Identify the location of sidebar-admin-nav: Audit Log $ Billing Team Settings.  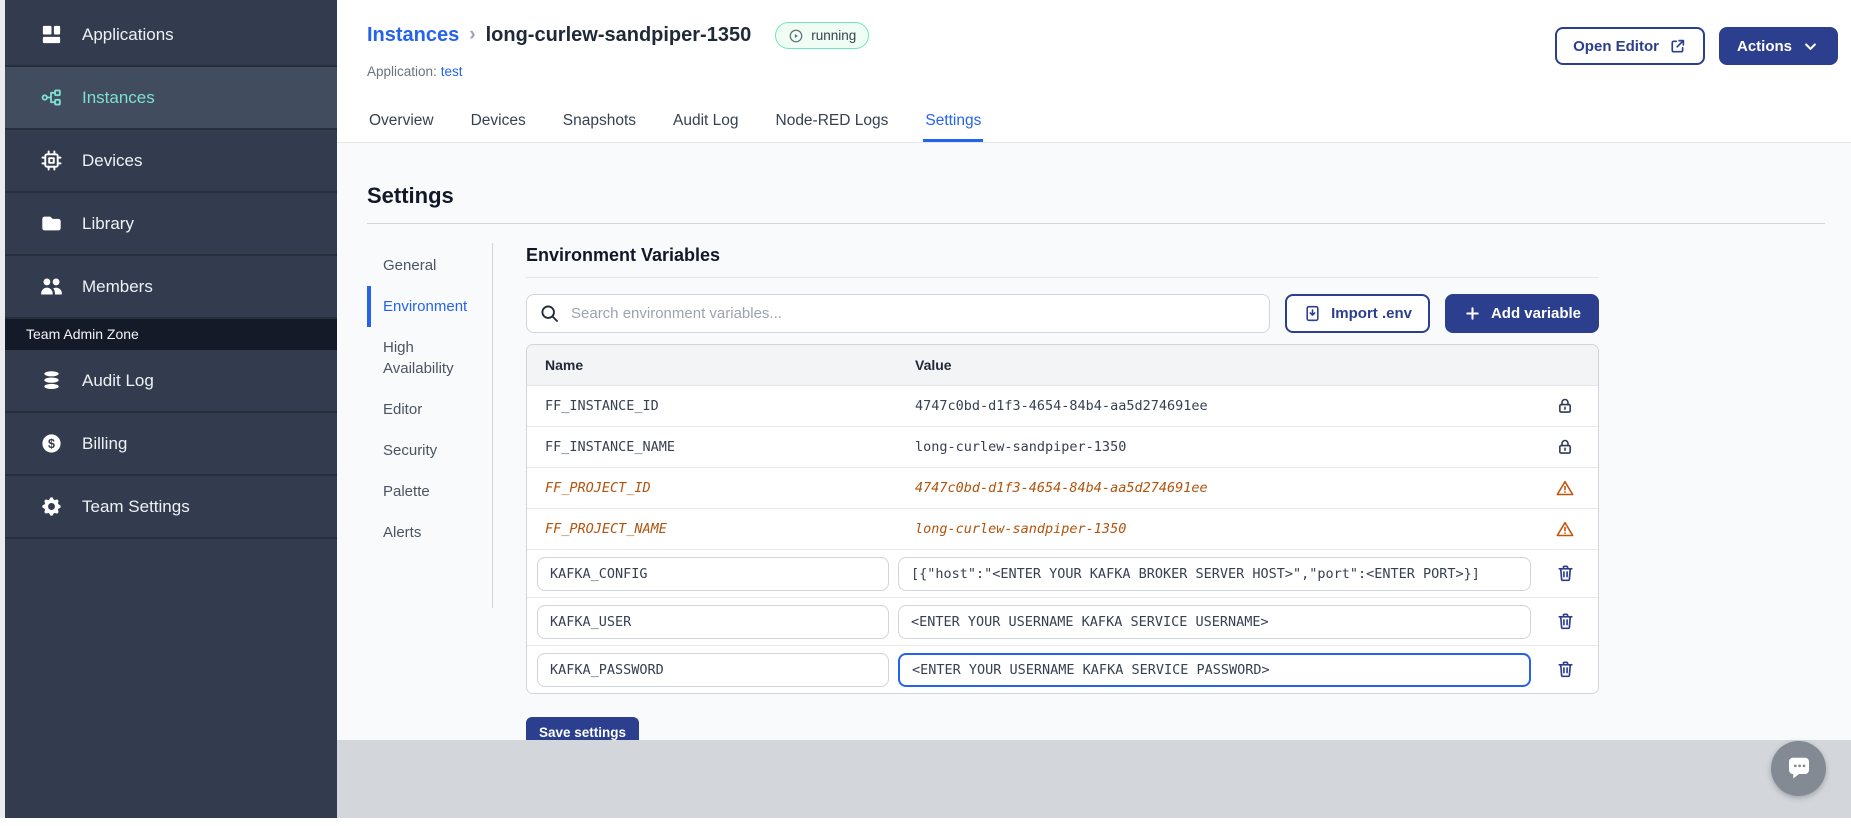
(171, 444).